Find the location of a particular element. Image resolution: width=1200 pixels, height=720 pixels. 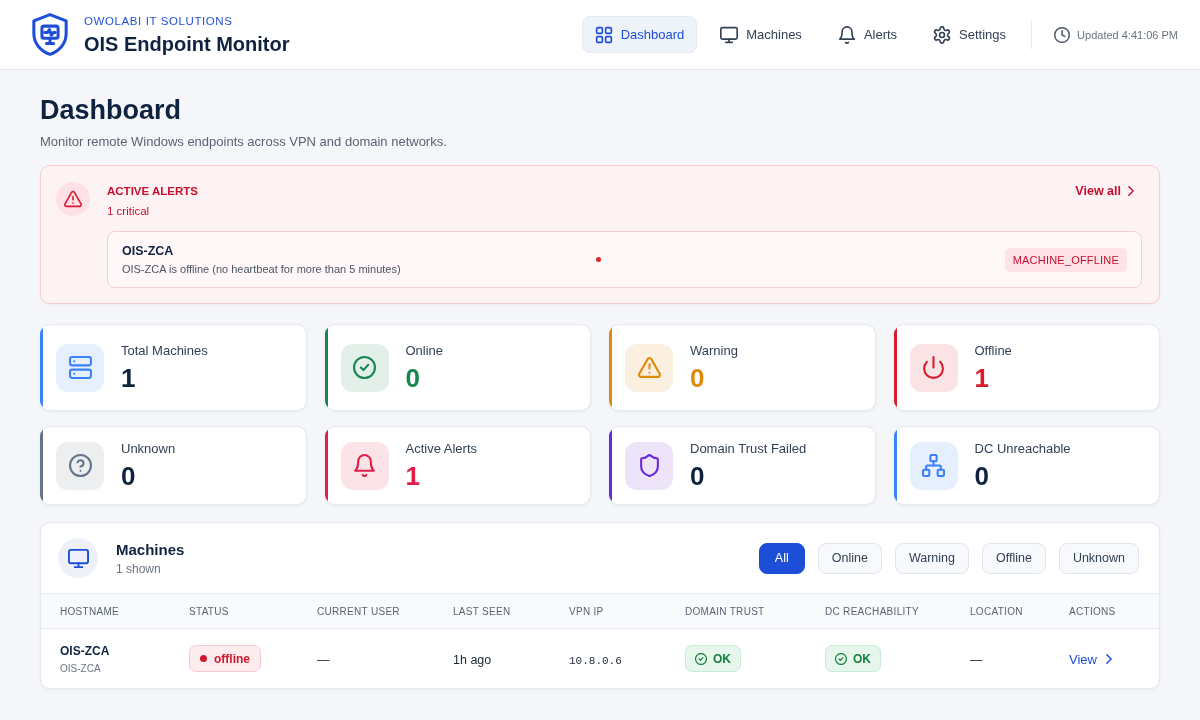

stat-label: Online is located at coordinates (424, 350).